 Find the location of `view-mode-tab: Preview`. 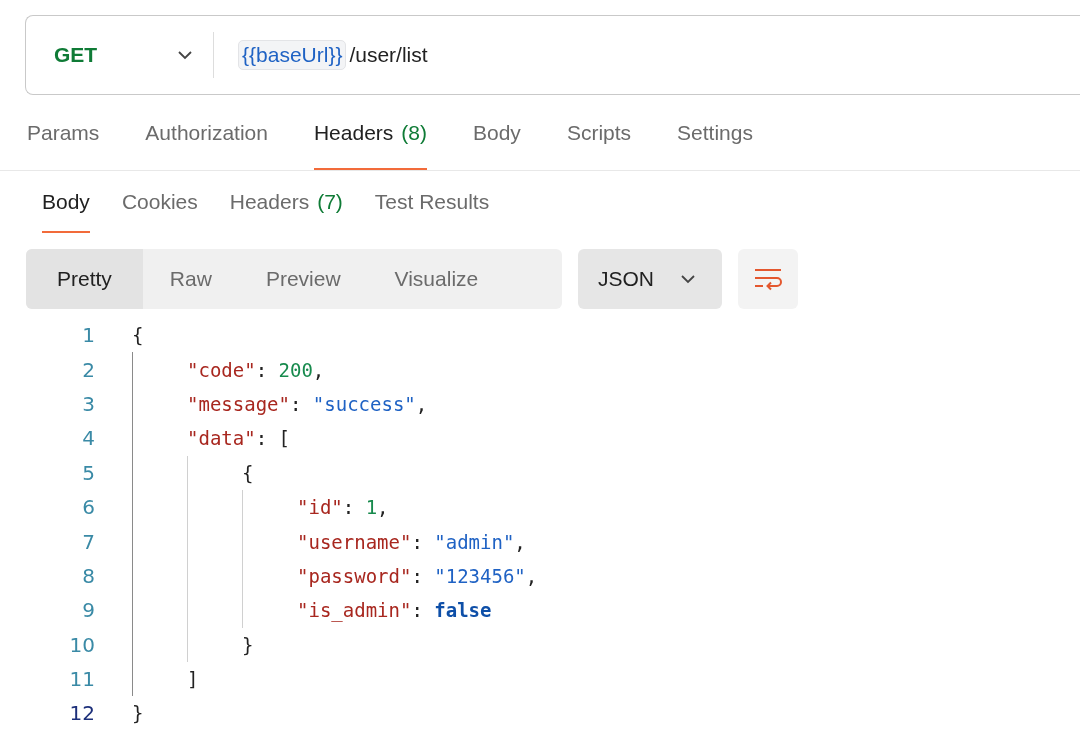

view-mode-tab: Preview is located at coordinates (303, 279).